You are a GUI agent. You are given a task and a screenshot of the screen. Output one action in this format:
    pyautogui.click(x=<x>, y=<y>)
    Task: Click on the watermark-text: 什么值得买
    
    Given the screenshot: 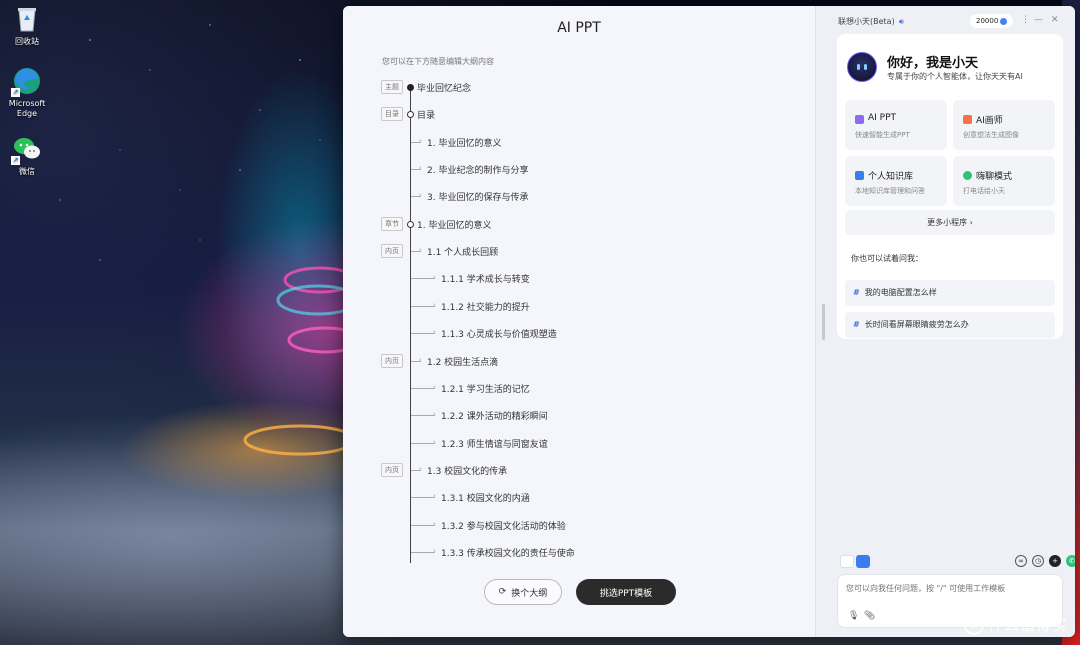 What is the action you would take?
    pyautogui.click(x=1027, y=625)
    